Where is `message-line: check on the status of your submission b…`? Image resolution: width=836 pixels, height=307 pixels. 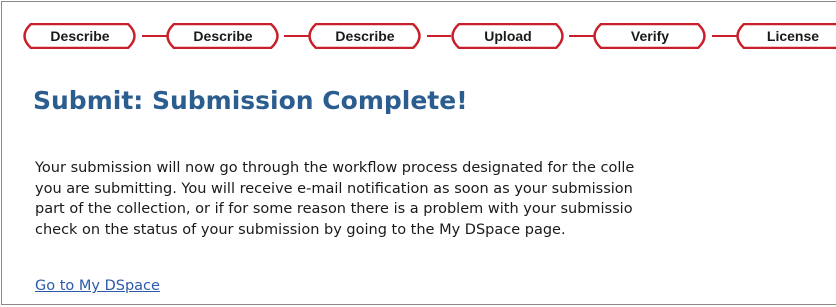
message-line: check on the status of your submission b… is located at coordinates (300, 229).